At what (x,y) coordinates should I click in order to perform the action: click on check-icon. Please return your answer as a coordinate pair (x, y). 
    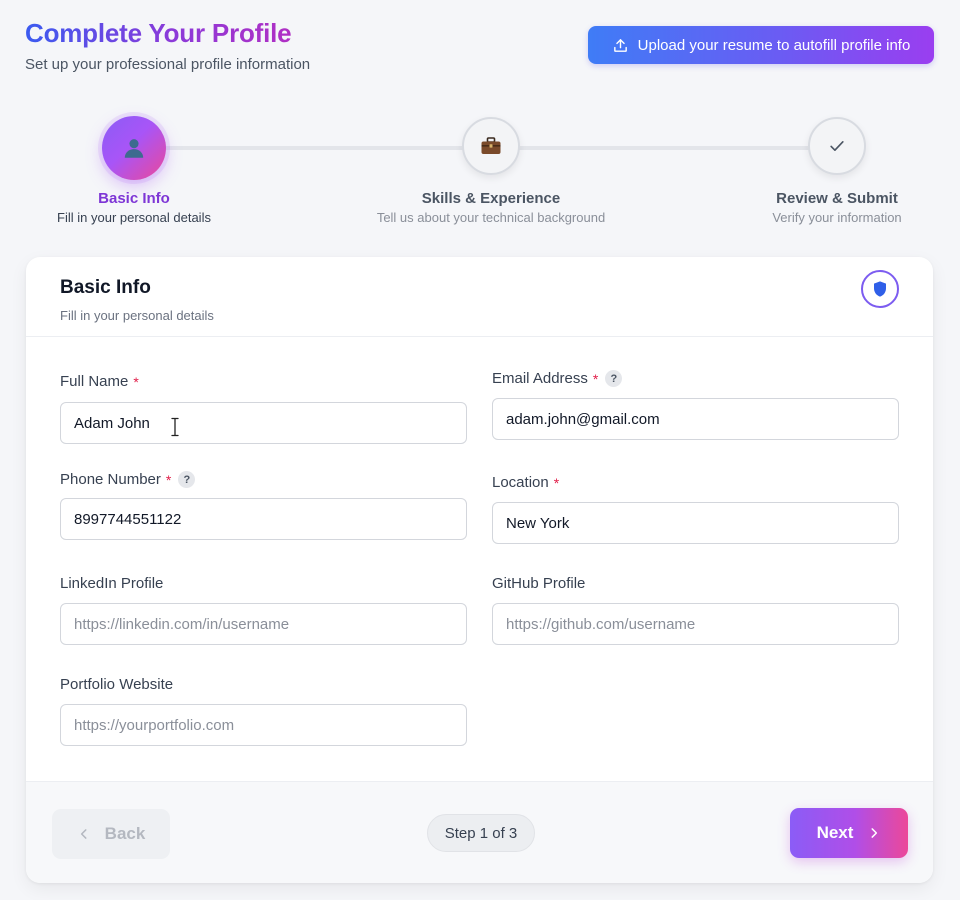
    Looking at the image, I should click on (837, 146).